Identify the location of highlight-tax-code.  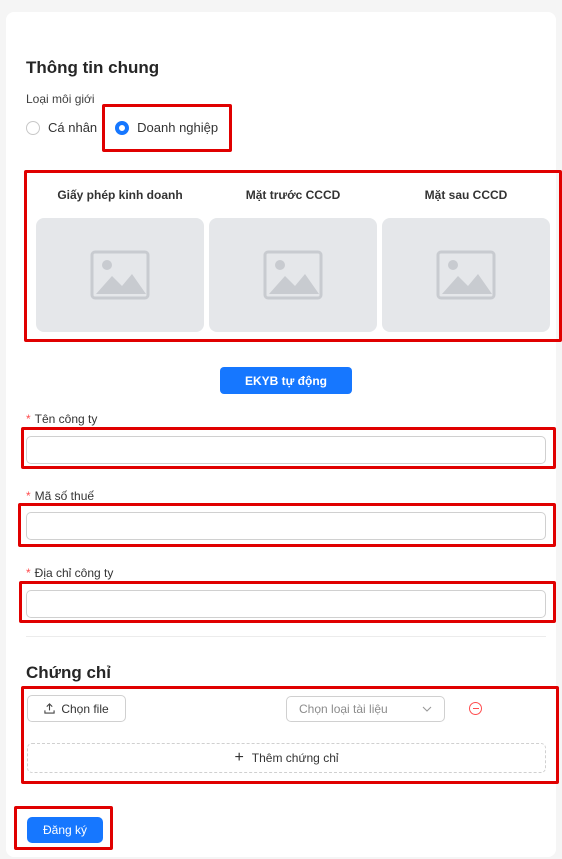
(287, 525).